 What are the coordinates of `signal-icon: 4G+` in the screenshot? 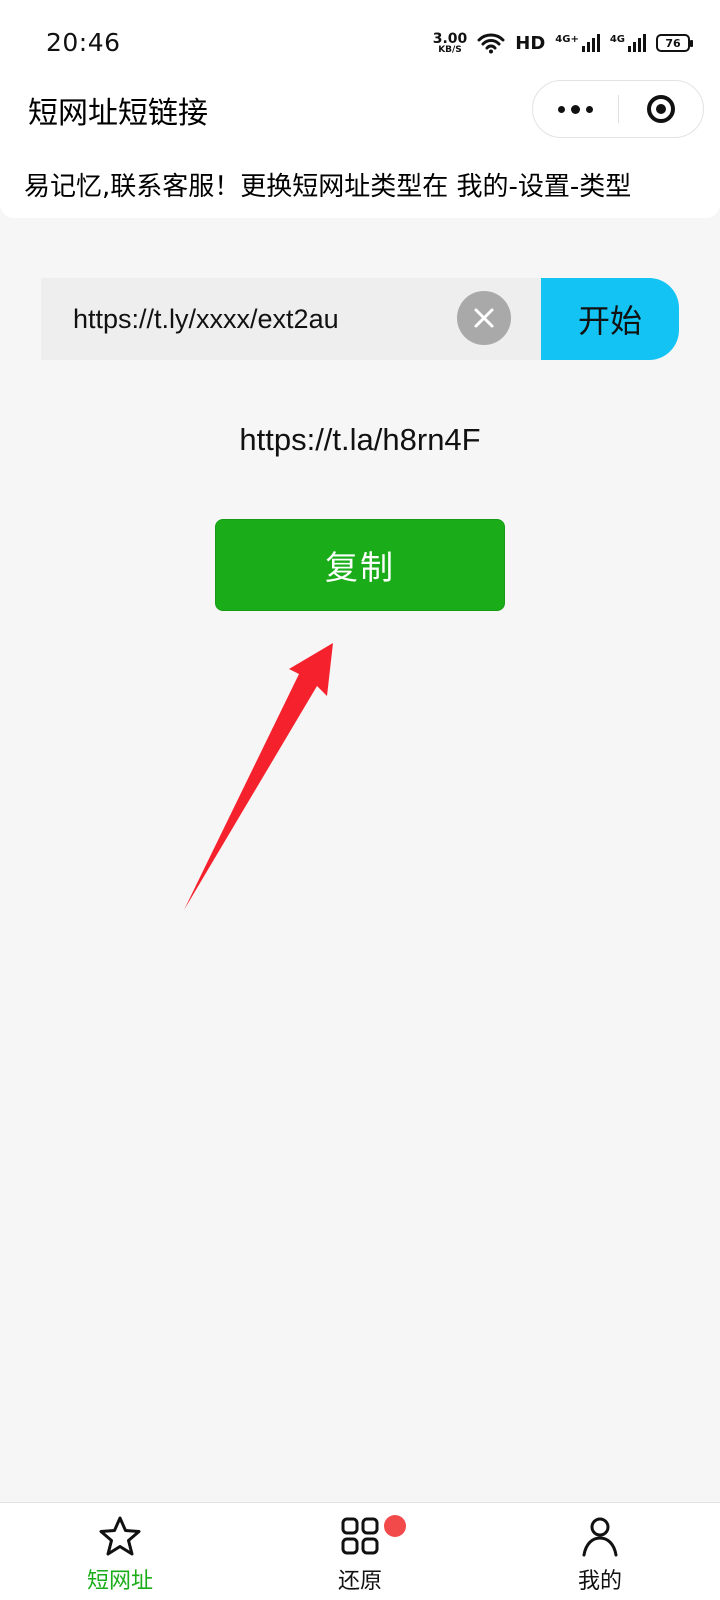 It's located at (577, 43).